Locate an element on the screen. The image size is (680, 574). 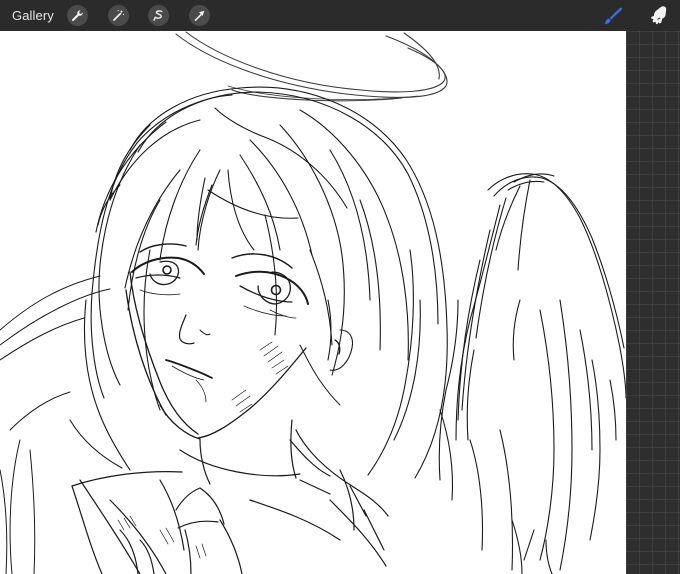
right-sidebar is located at coordinates (653, 302).